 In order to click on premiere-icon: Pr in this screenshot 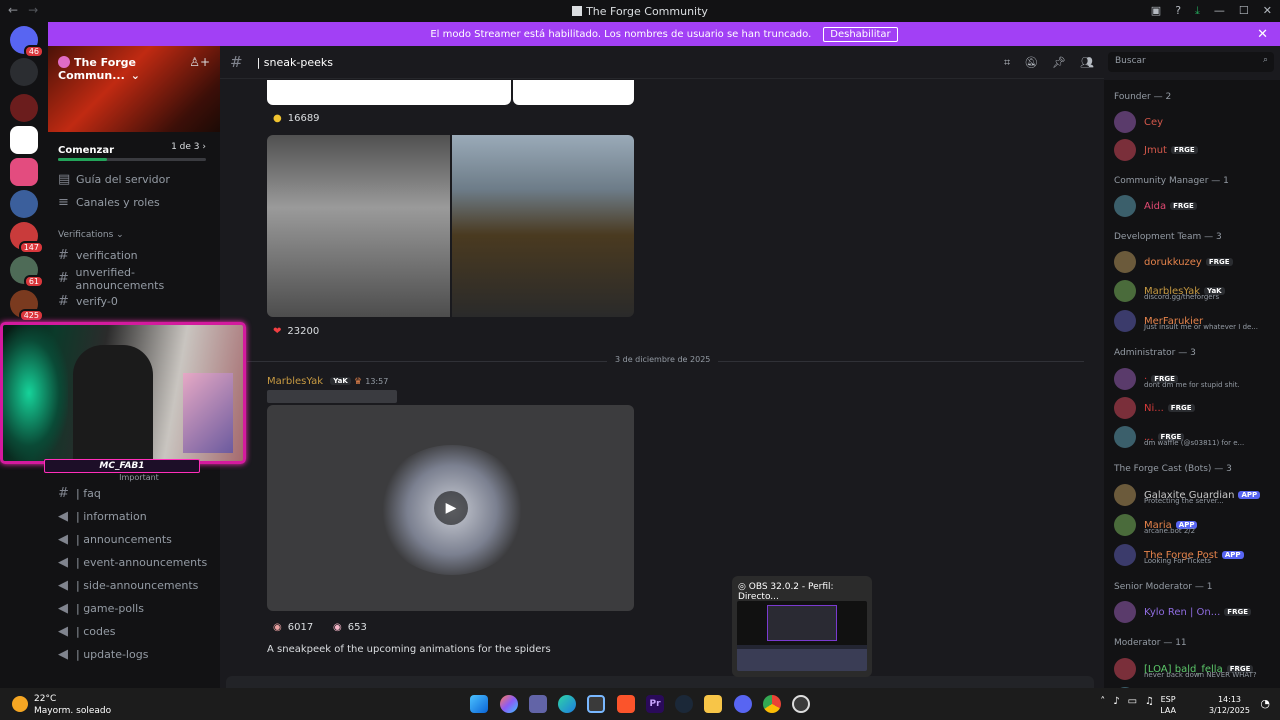, I will do `click(655, 704)`.